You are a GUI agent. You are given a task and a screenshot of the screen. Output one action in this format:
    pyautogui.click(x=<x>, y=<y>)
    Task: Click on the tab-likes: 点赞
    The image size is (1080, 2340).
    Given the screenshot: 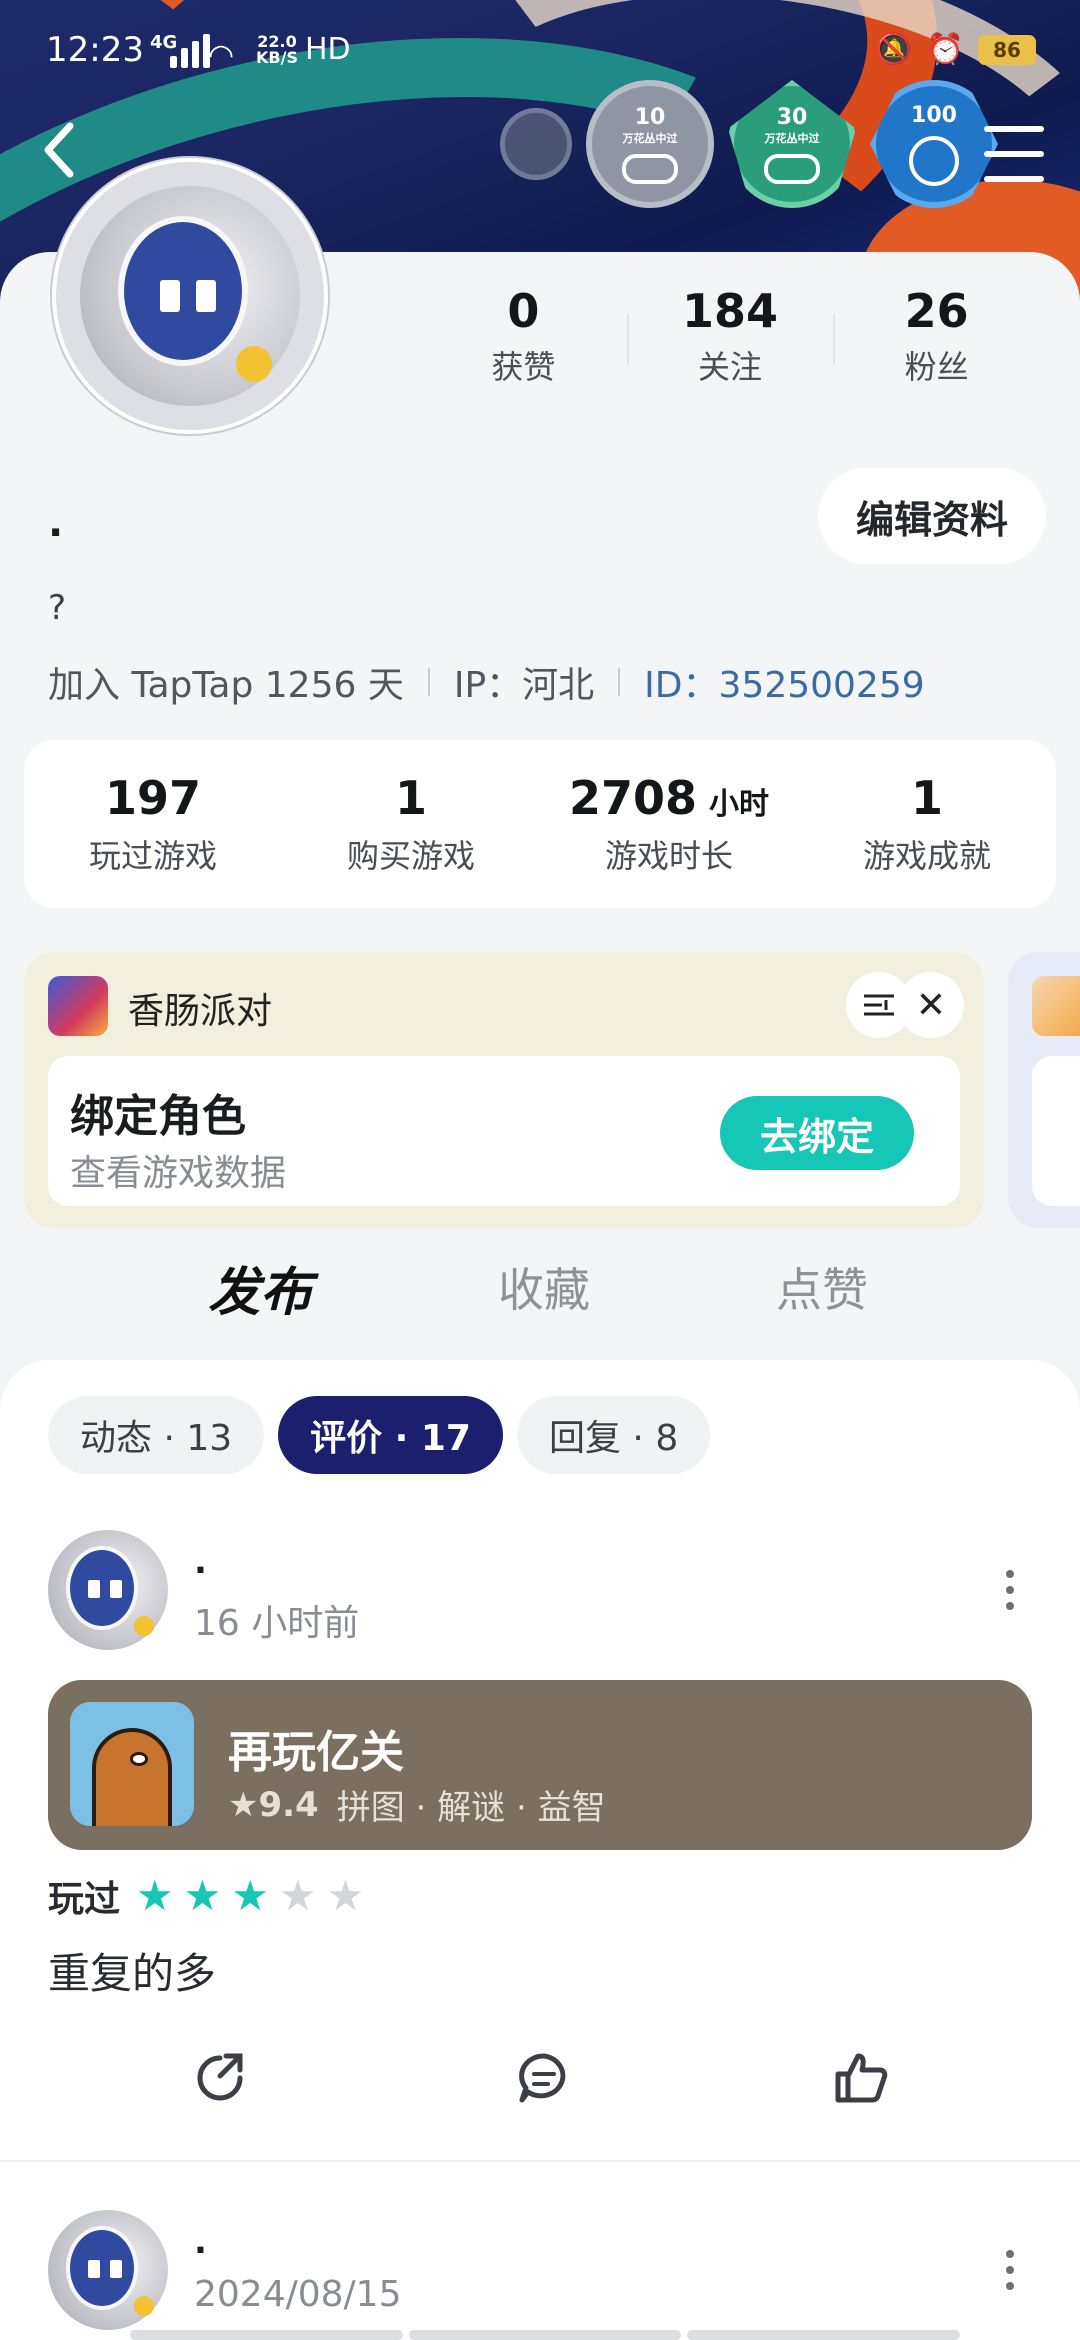 What is the action you would take?
    pyautogui.click(x=822, y=1287)
    